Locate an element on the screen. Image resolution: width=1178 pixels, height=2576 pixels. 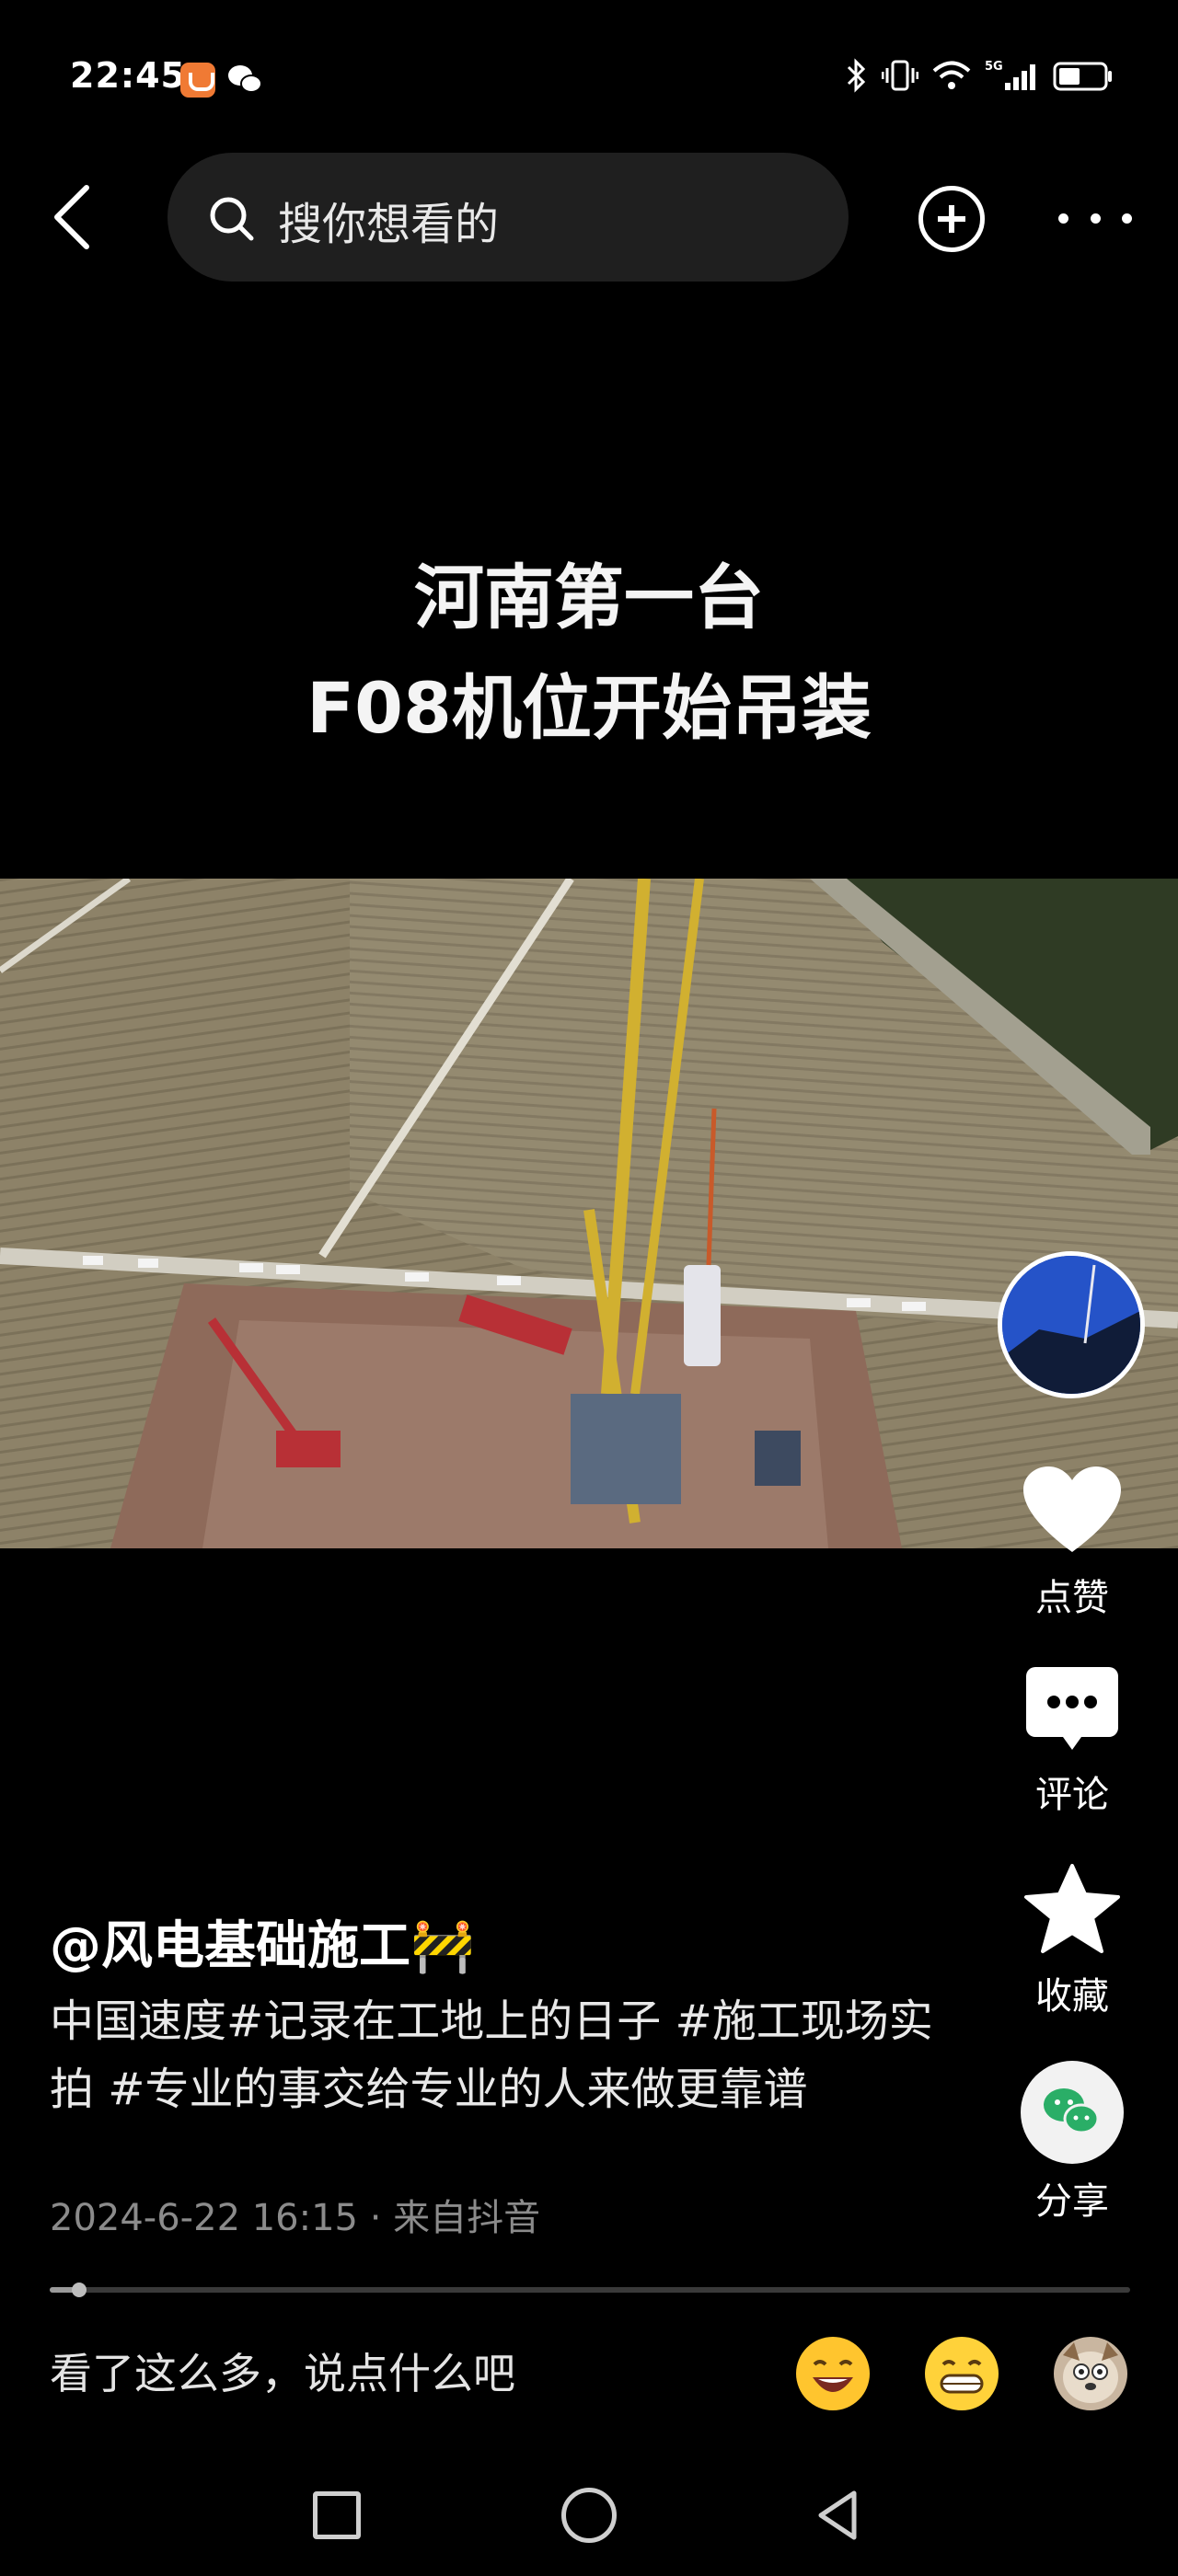
like-label: 点赞 is located at coordinates (1072, 1598).